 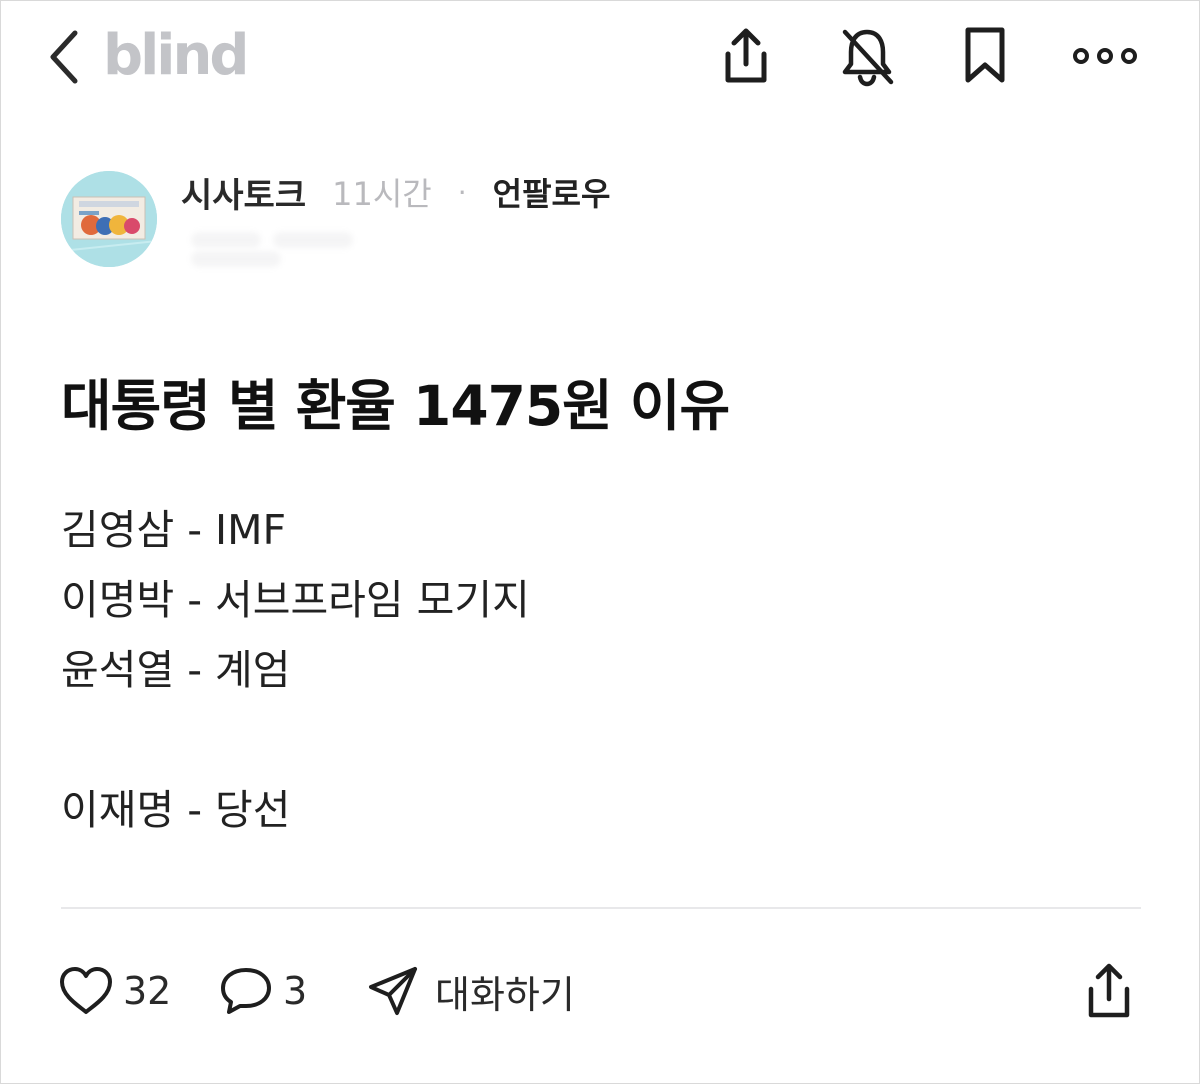 What do you see at coordinates (109, 219) in the screenshot?
I see `avatar` at bounding box center [109, 219].